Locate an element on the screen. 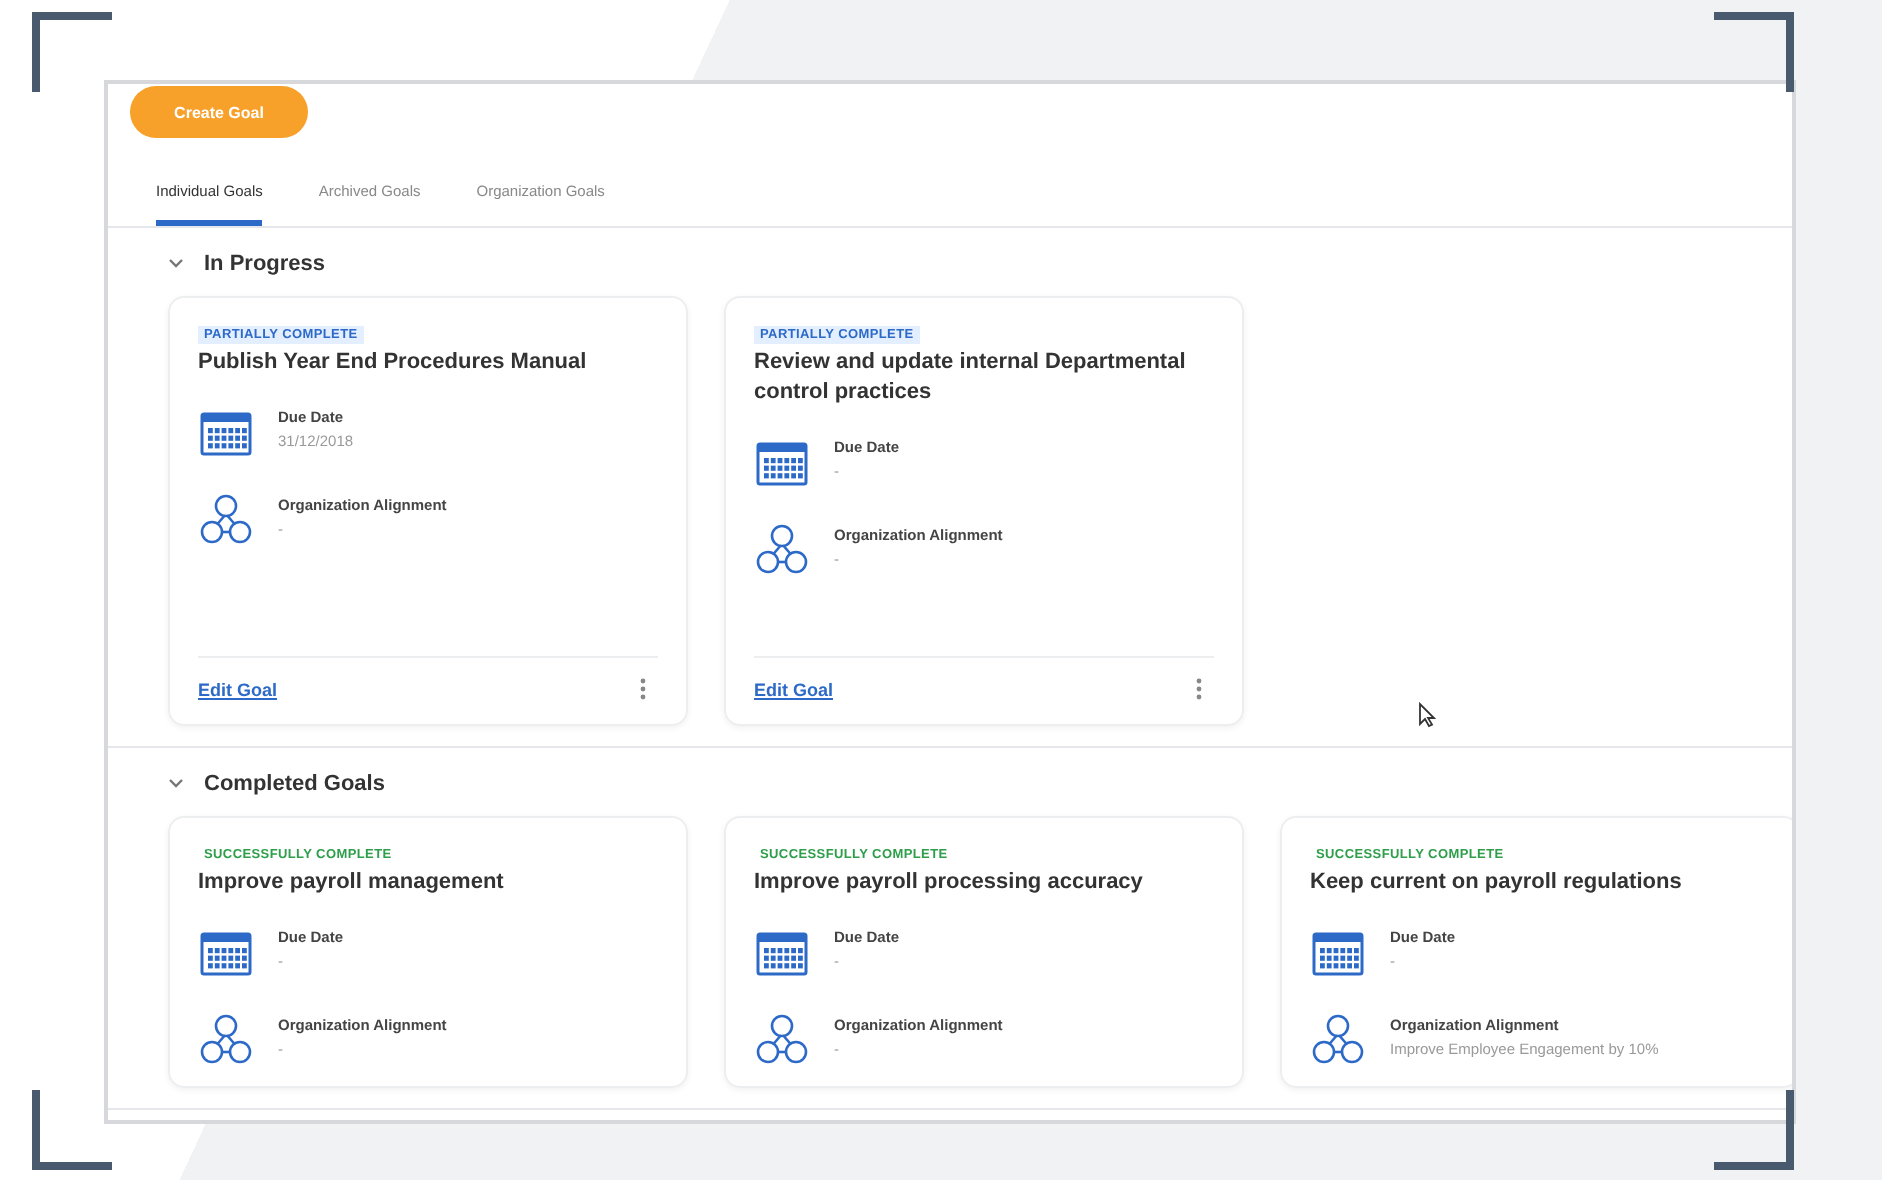 Image resolution: width=1882 pixels, height=1180 pixels. goal-title: Improve payroll processing accuracy is located at coordinates (949, 883).